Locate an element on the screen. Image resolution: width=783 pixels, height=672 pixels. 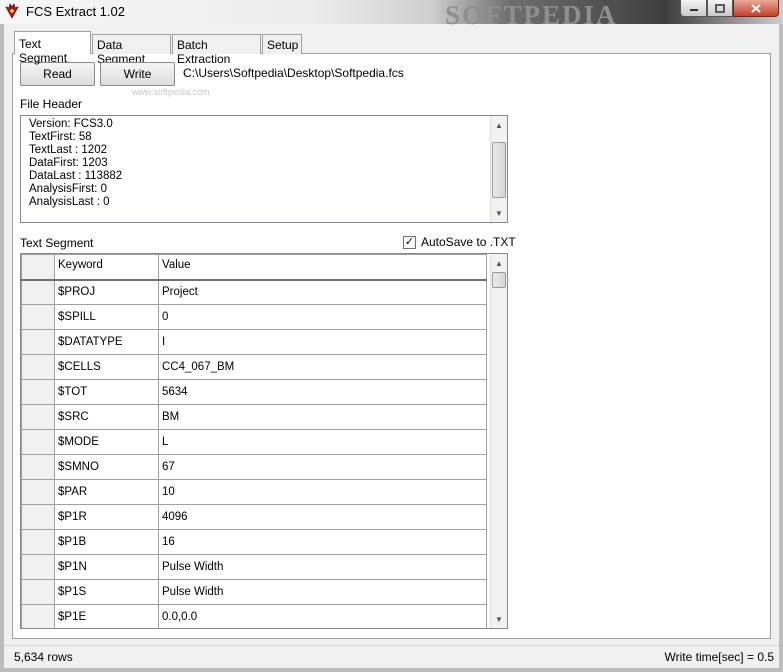
value-cell: L is located at coordinates (322, 442).